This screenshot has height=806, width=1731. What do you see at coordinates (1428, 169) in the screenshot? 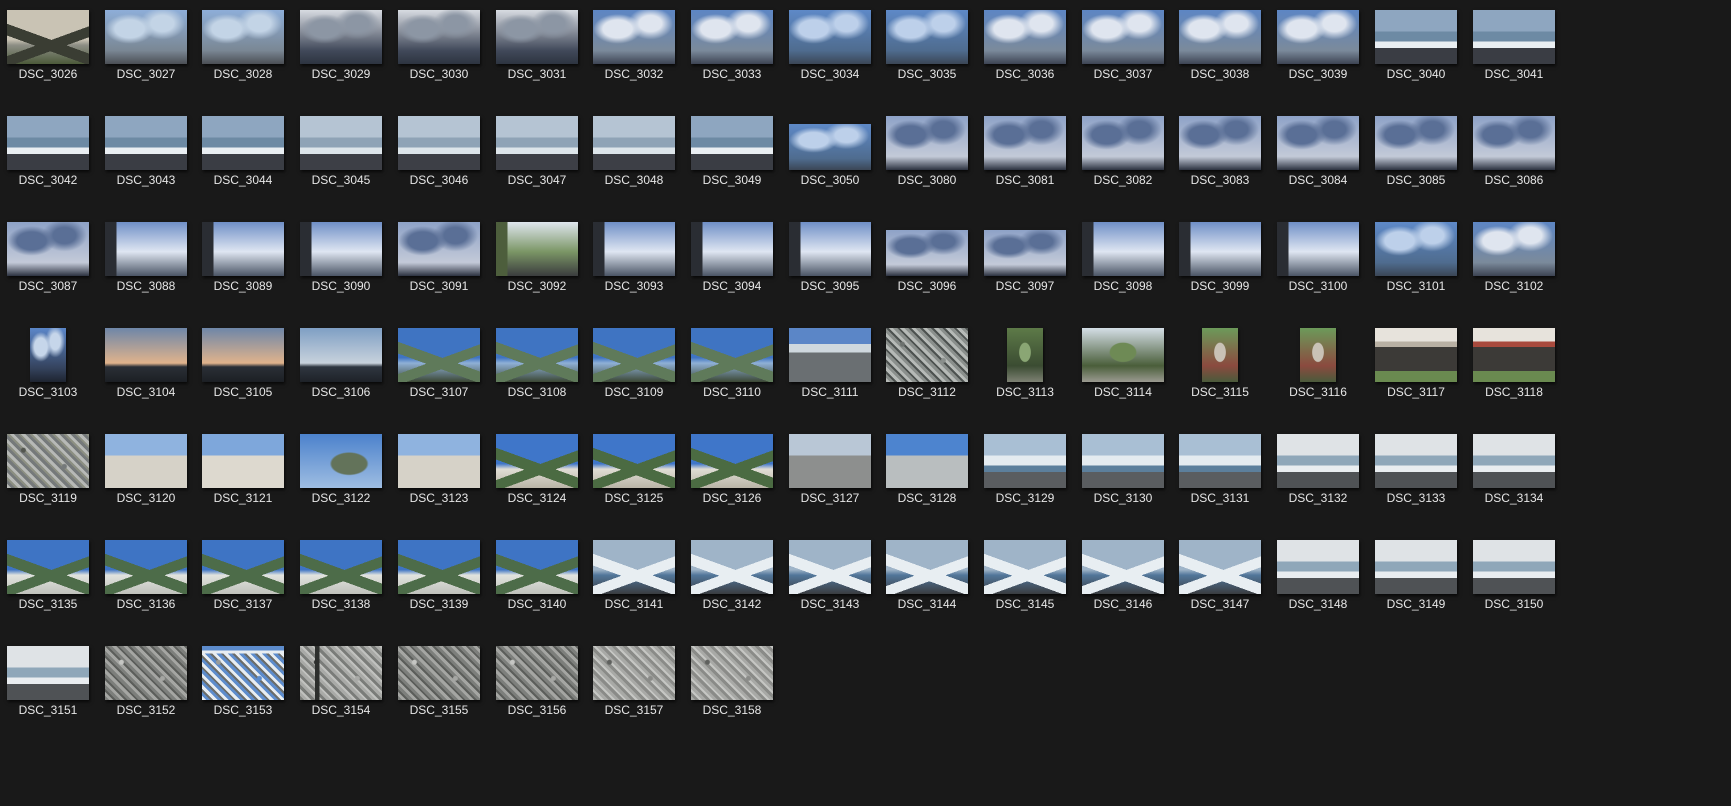
I see `thumbnail-tile: DSC_3085` at bounding box center [1428, 169].